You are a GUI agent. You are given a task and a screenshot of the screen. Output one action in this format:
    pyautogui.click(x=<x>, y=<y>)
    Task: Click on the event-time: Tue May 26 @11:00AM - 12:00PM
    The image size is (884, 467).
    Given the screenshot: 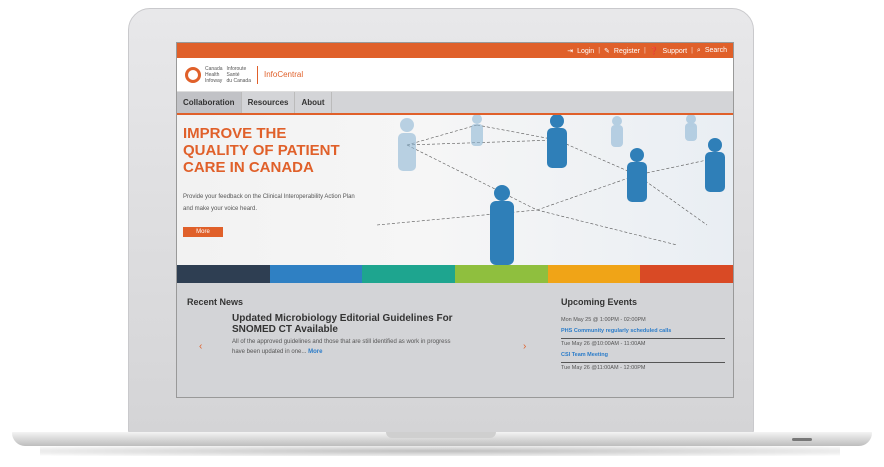 What is the action you would take?
    pyautogui.click(x=603, y=368)
    